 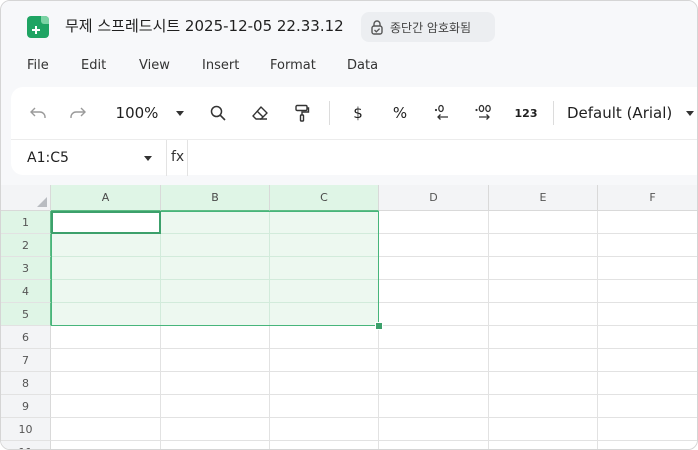 What do you see at coordinates (293, 65) in the screenshot?
I see `menu-format: Format` at bounding box center [293, 65].